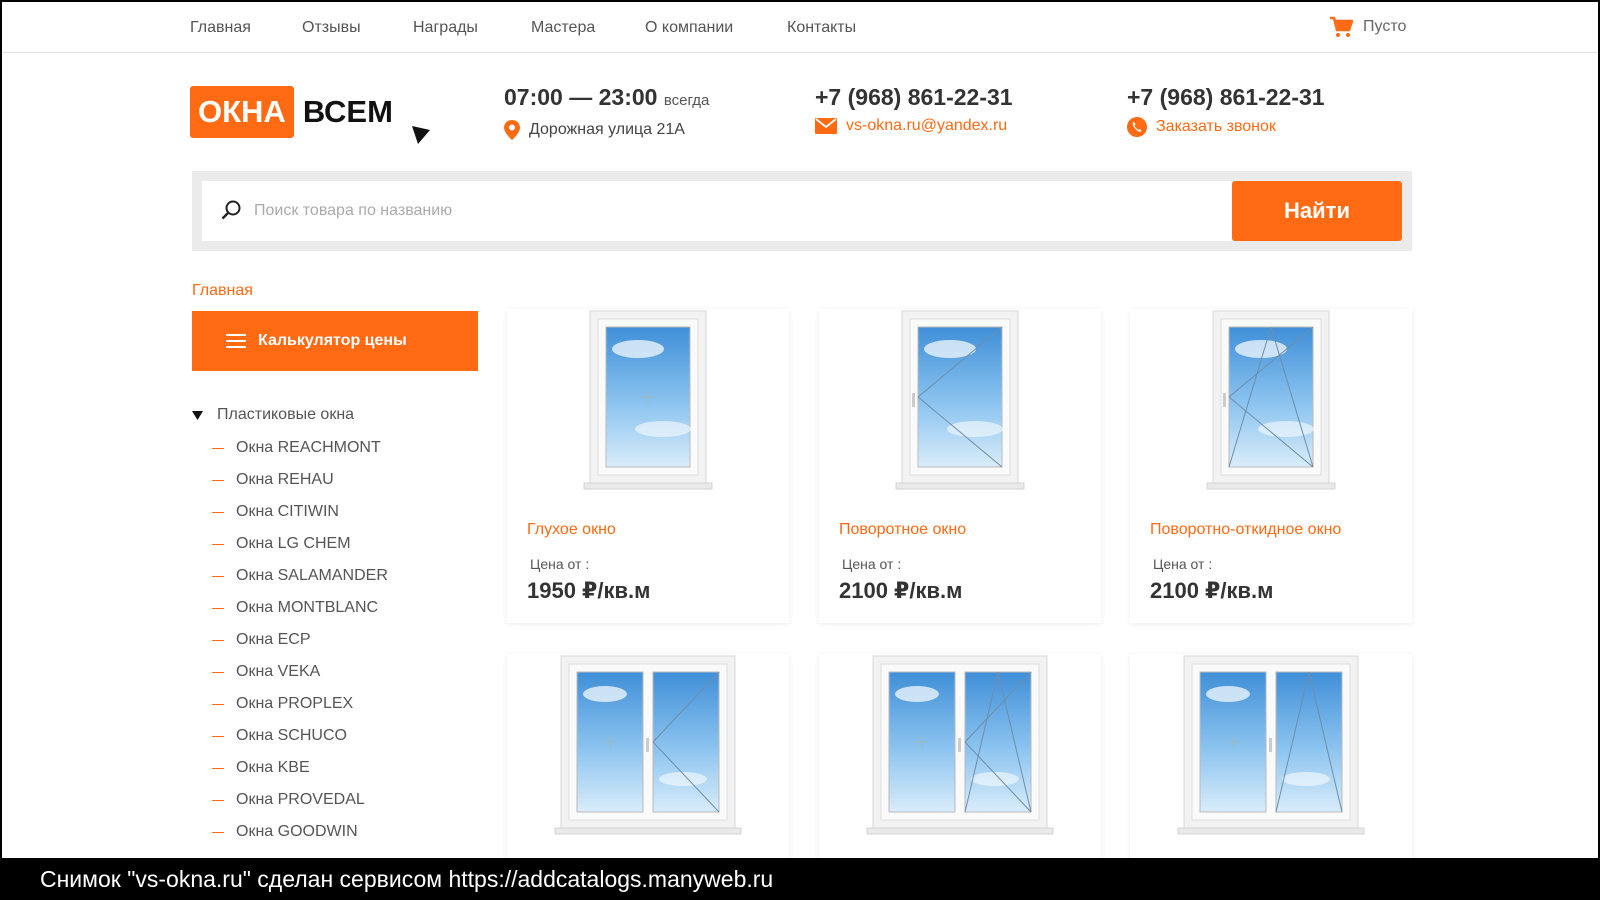  Describe the element at coordinates (300, 704) in the screenshot. I see `subcategory-item: Окна PROPLEX` at that location.